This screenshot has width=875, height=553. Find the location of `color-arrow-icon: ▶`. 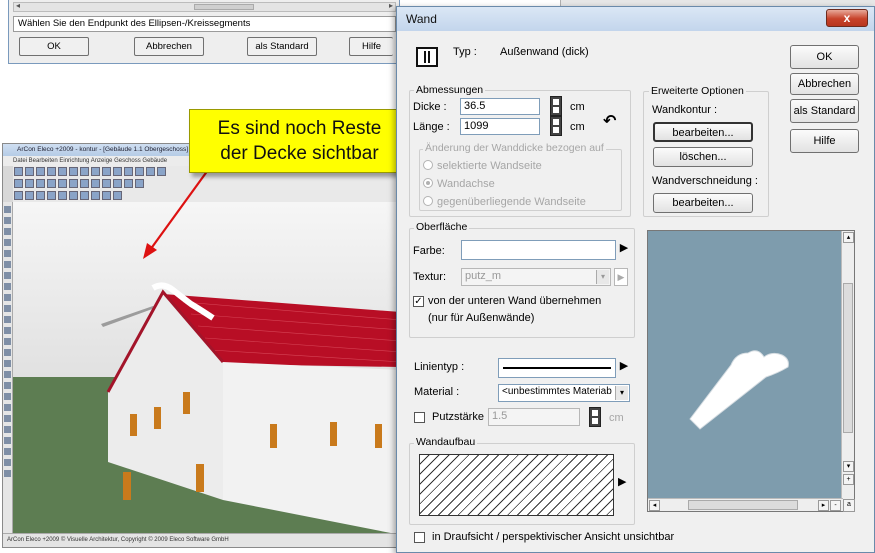

color-arrow-icon: ▶ is located at coordinates (624, 249).